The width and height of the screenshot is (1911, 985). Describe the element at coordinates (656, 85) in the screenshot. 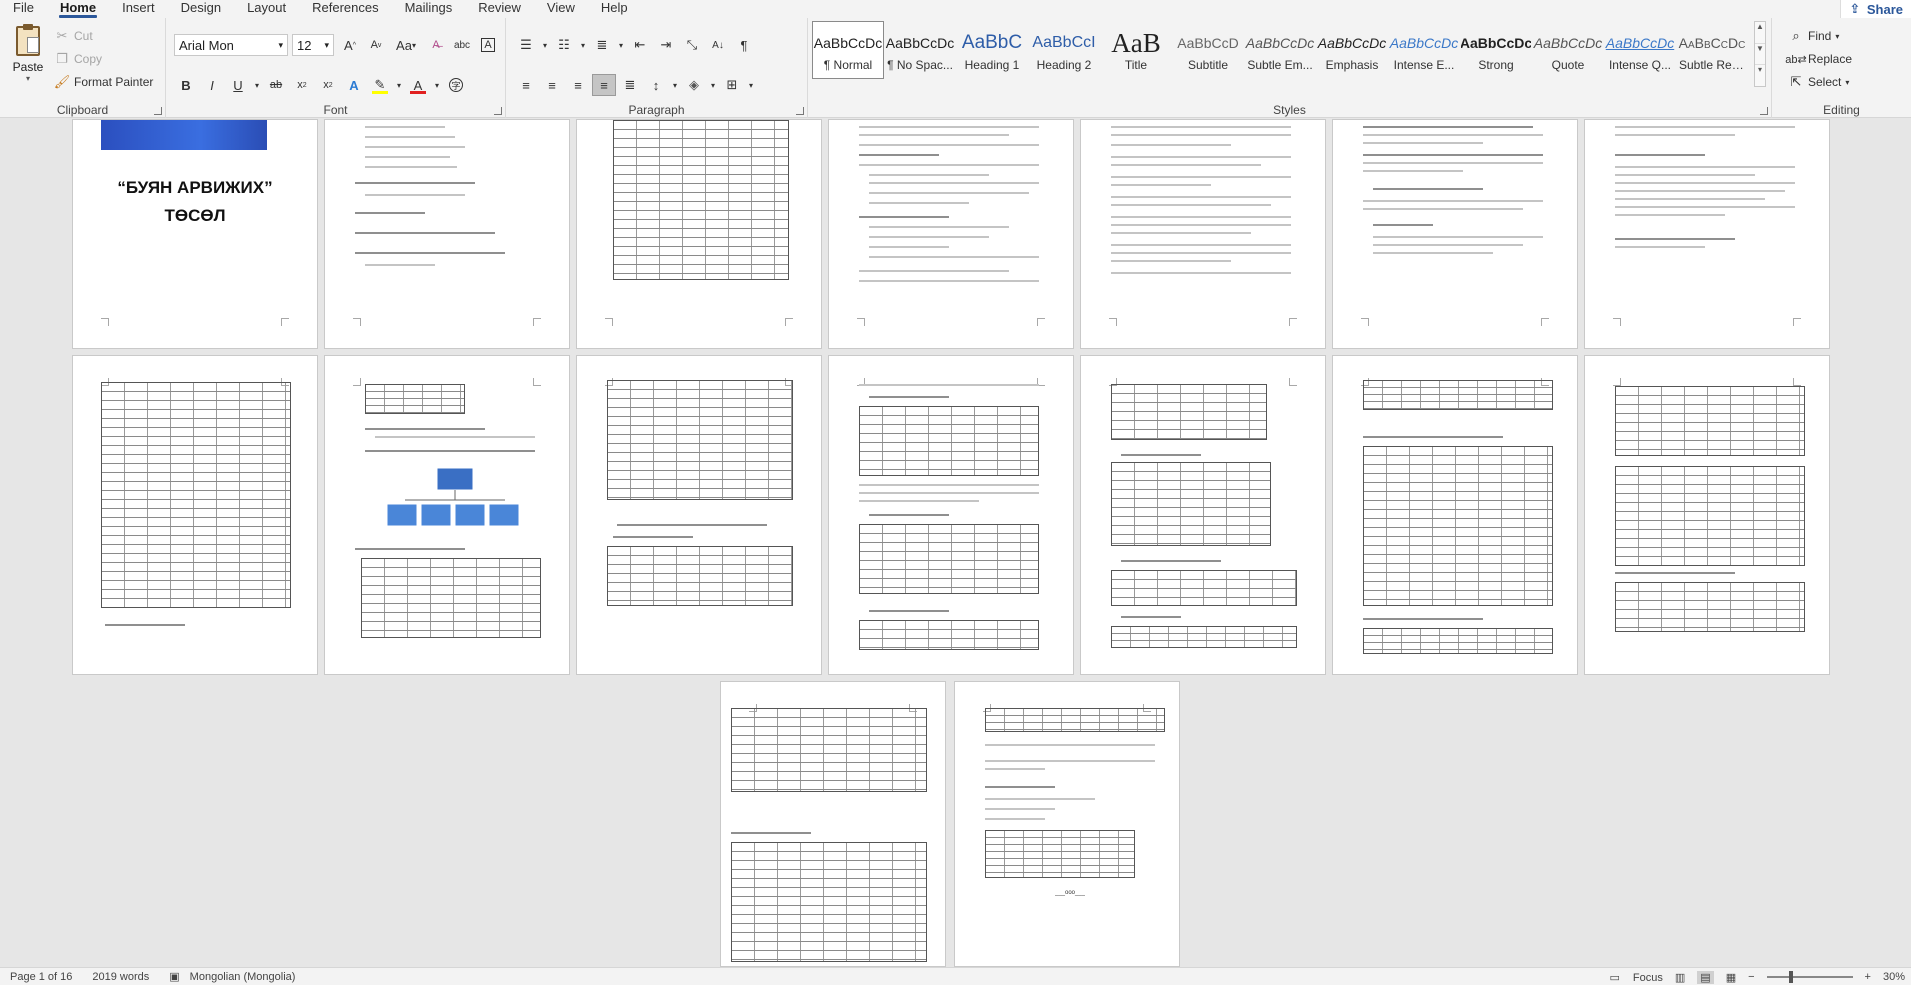

I see `line-spacing-icon: ↕` at that location.